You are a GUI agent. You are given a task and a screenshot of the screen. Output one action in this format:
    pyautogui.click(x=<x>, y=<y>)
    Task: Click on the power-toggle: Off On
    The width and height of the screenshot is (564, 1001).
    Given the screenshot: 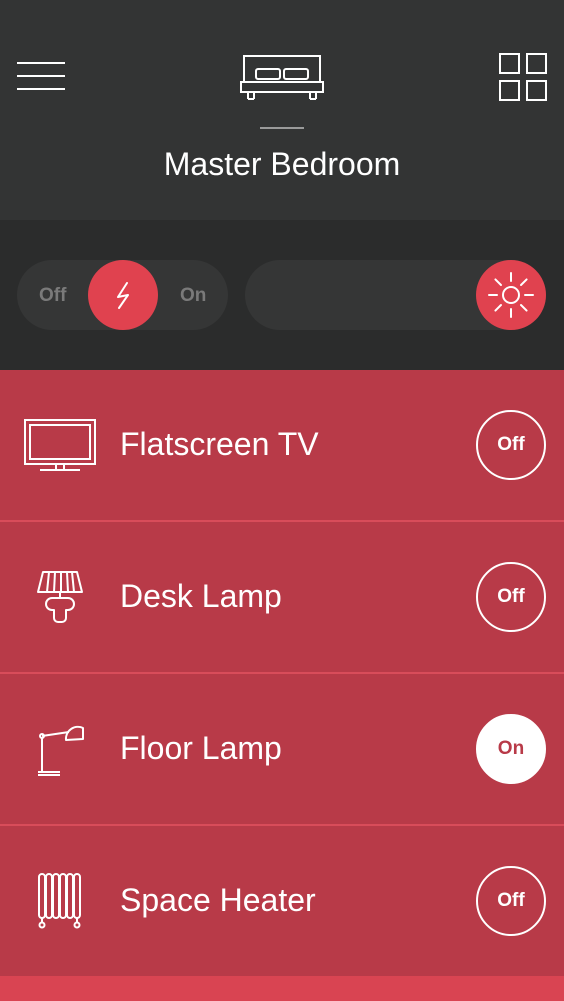 What is the action you would take?
    pyautogui.click(x=122, y=295)
    